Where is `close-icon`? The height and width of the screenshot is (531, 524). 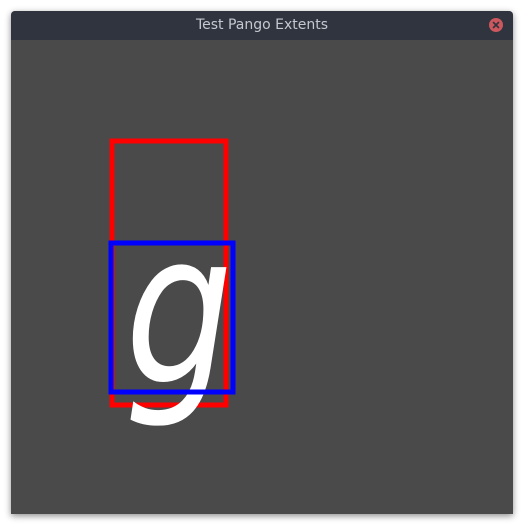
close-icon is located at coordinates (496, 25).